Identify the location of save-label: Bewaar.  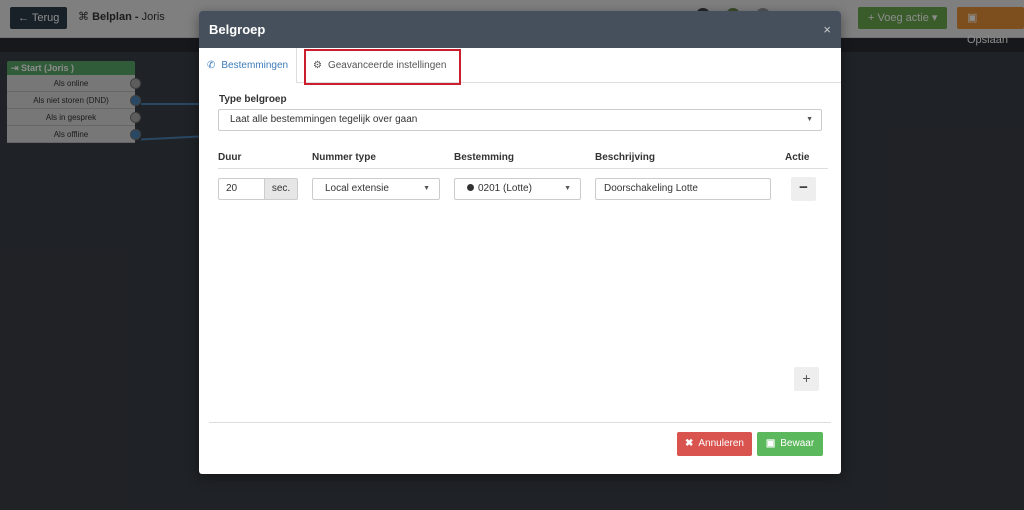
(797, 443).